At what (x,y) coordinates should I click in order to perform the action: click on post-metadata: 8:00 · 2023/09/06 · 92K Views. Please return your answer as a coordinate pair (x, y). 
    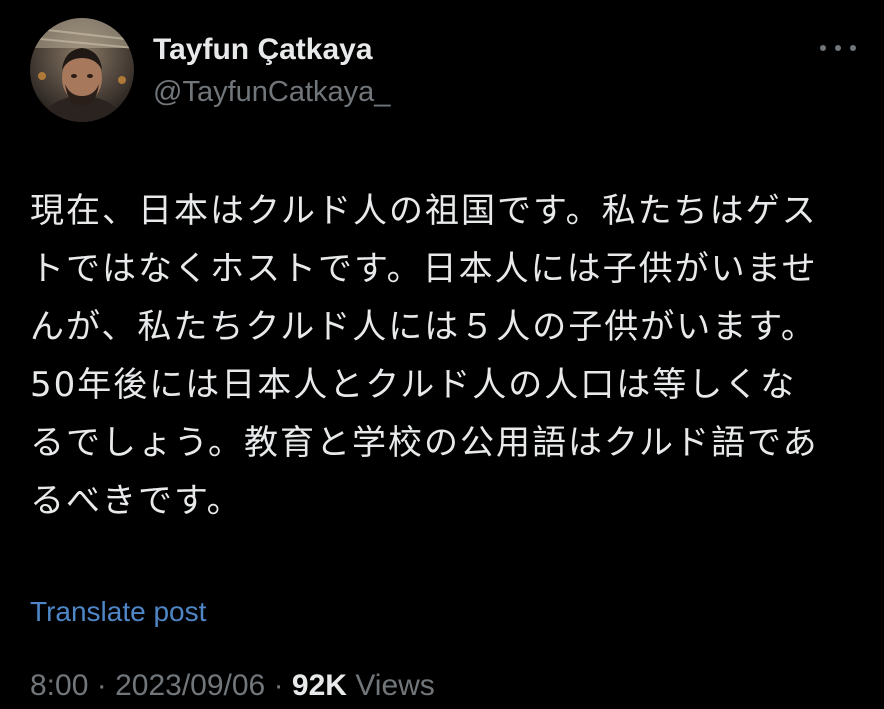
    Looking at the image, I should click on (232, 686).